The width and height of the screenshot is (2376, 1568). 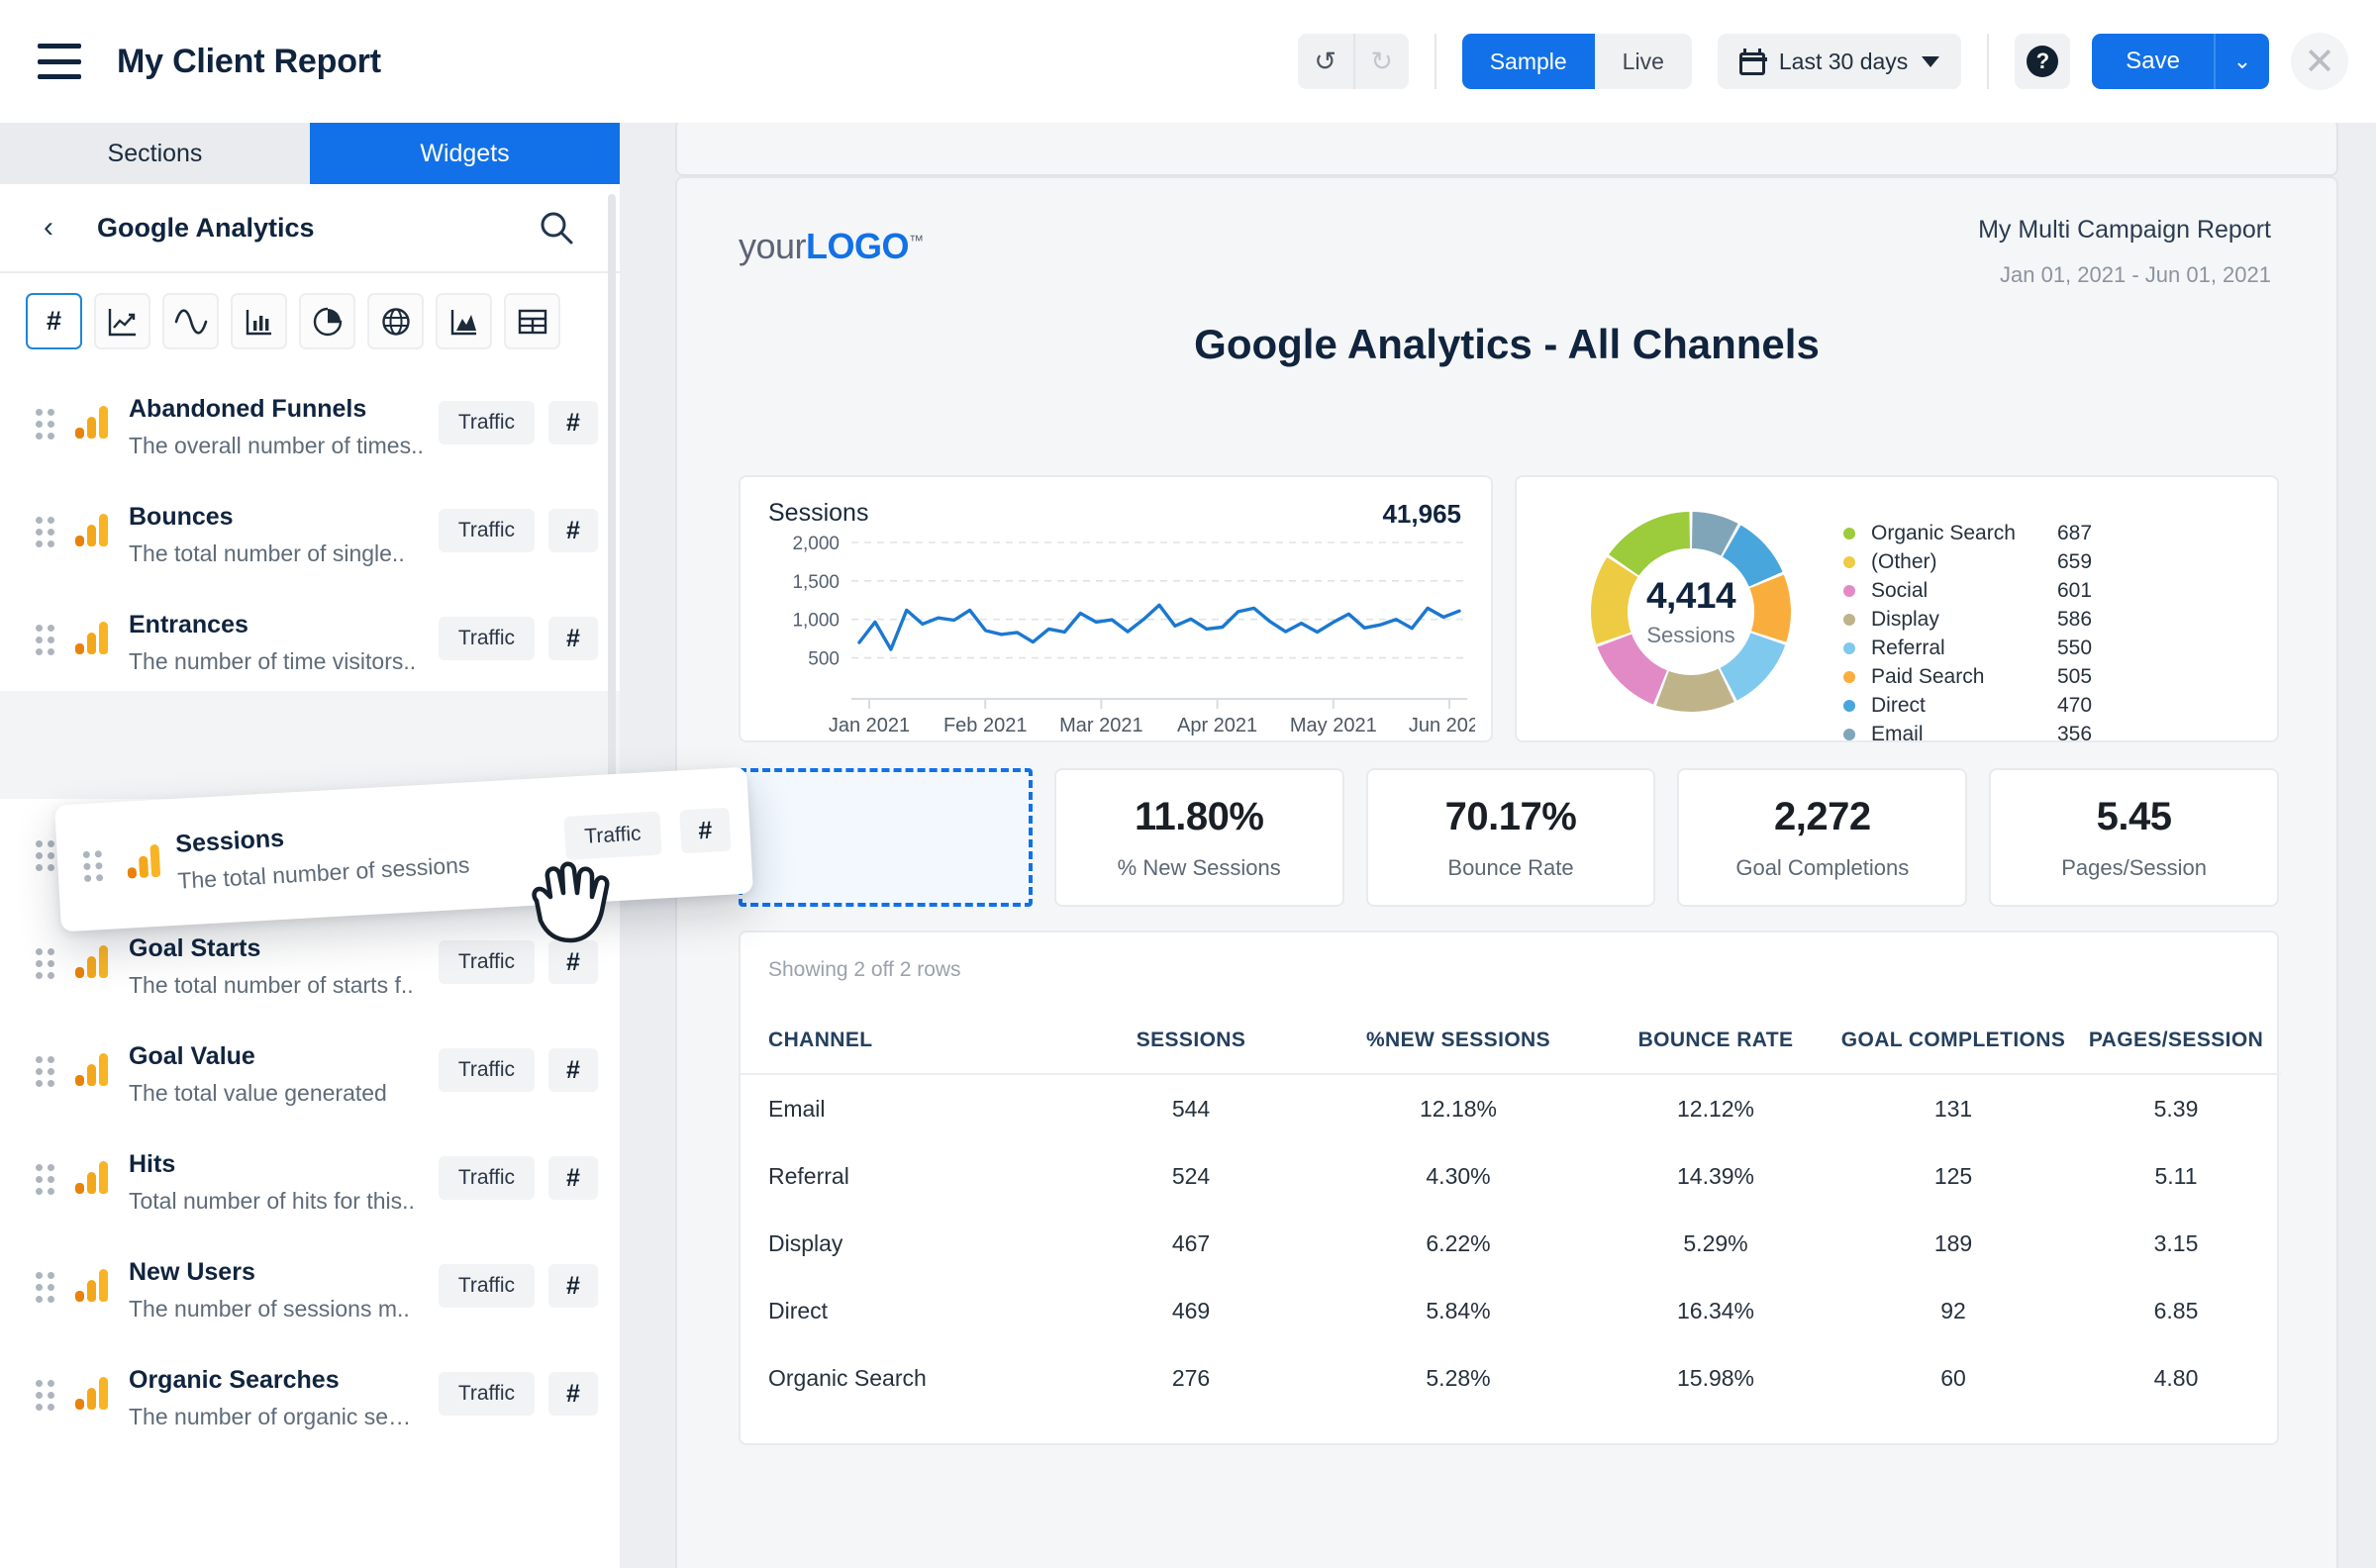 What do you see at coordinates (798, 1310) in the screenshot?
I see `table-cell: Direct` at bounding box center [798, 1310].